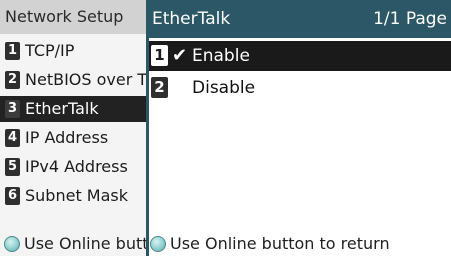 The height and width of the screenshot is (256, 451). What do you see at coordinates (159, 87) in the screenshot?
I see `option-number-badge: 2` at bounding box center [159, 87].